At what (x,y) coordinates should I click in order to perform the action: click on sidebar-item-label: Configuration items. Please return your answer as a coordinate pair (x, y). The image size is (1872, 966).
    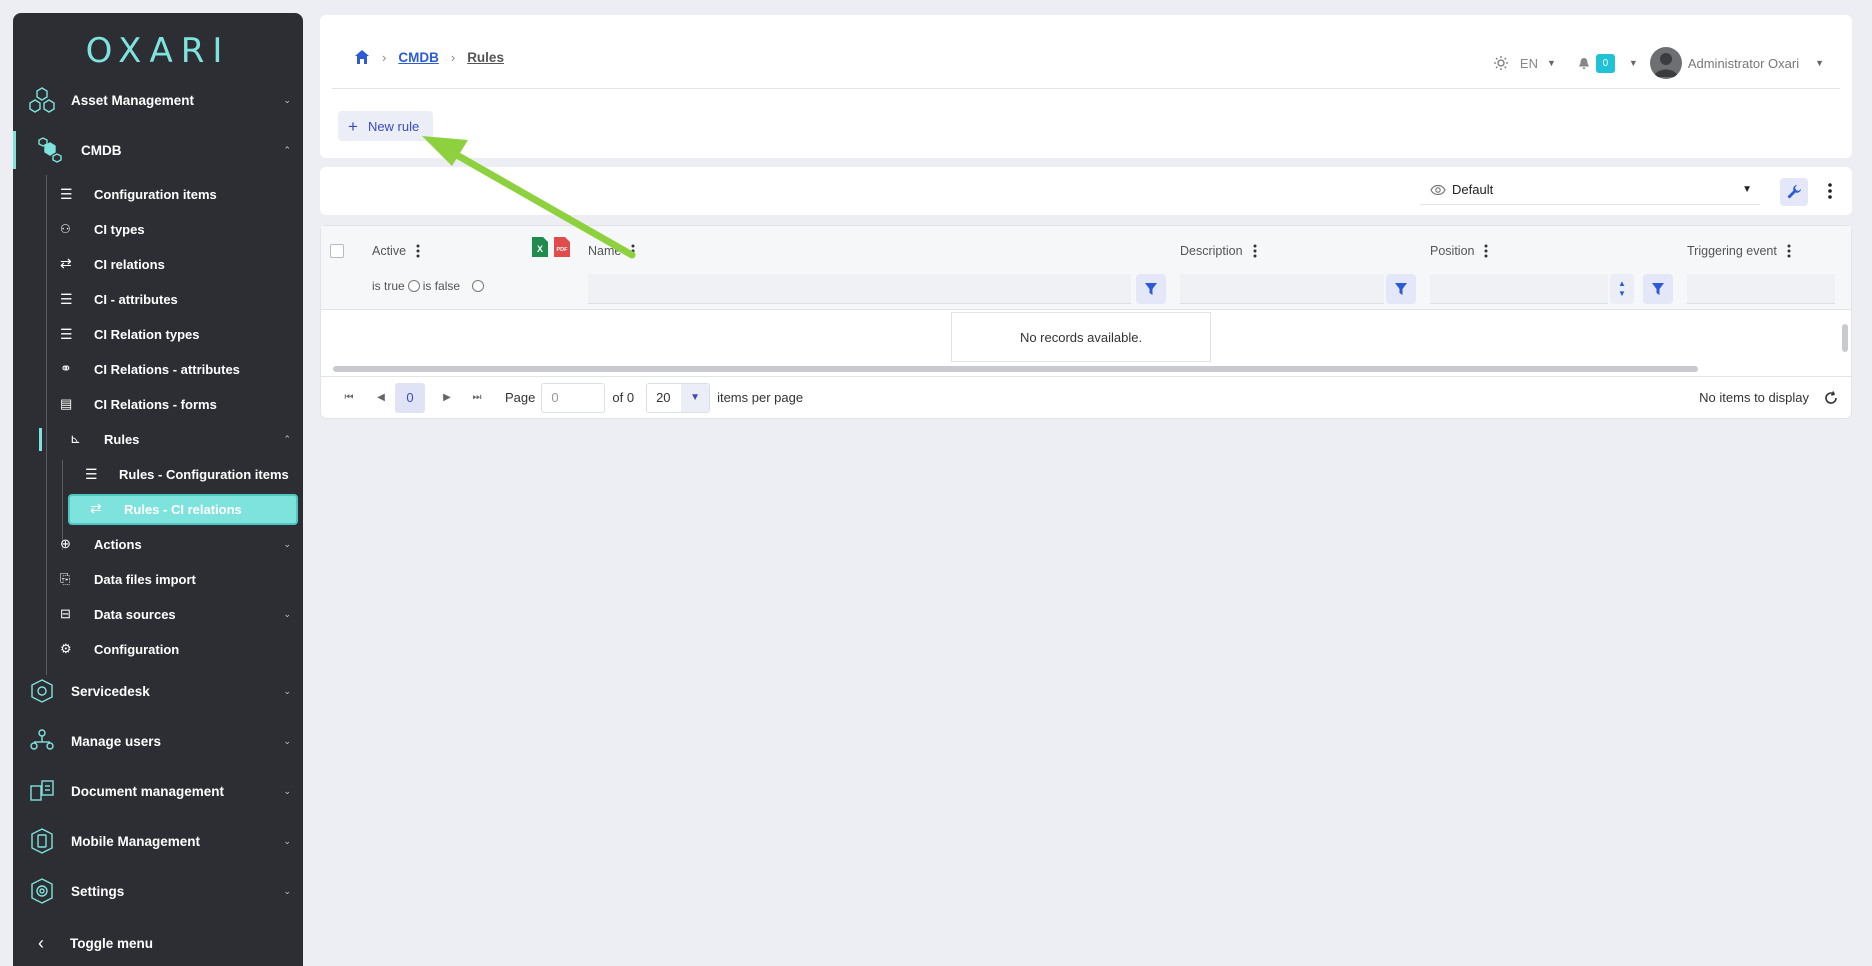
    Looking at the image, I should click on (155, 194).